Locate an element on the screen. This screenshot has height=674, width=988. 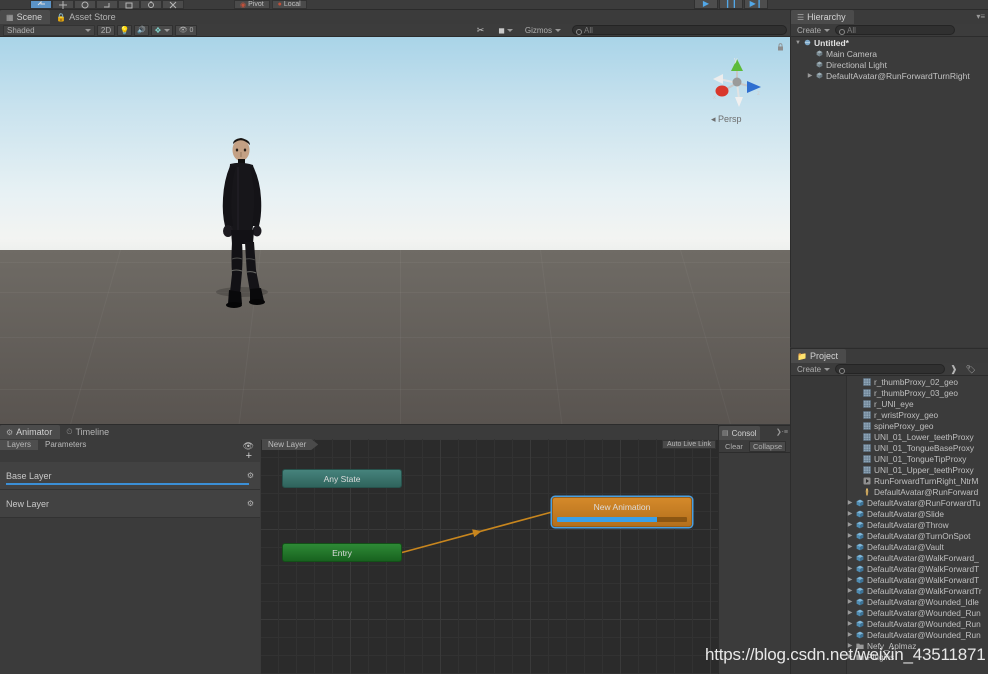
tab-scene: ▦ Scene is located at coordinates (25, 17).